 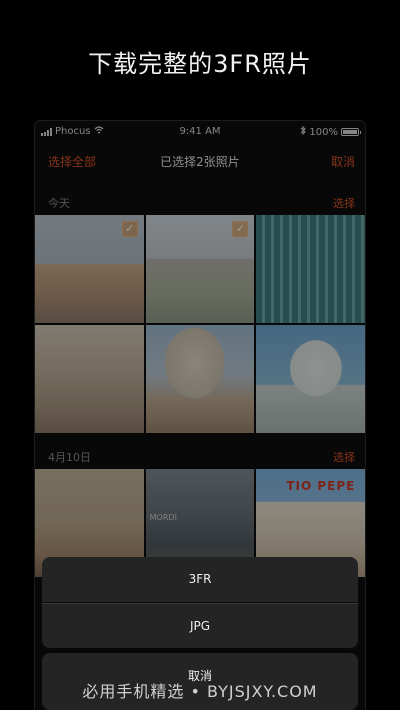 I want to click on option-jpg-button: JPG, so click(x=200, y=625).